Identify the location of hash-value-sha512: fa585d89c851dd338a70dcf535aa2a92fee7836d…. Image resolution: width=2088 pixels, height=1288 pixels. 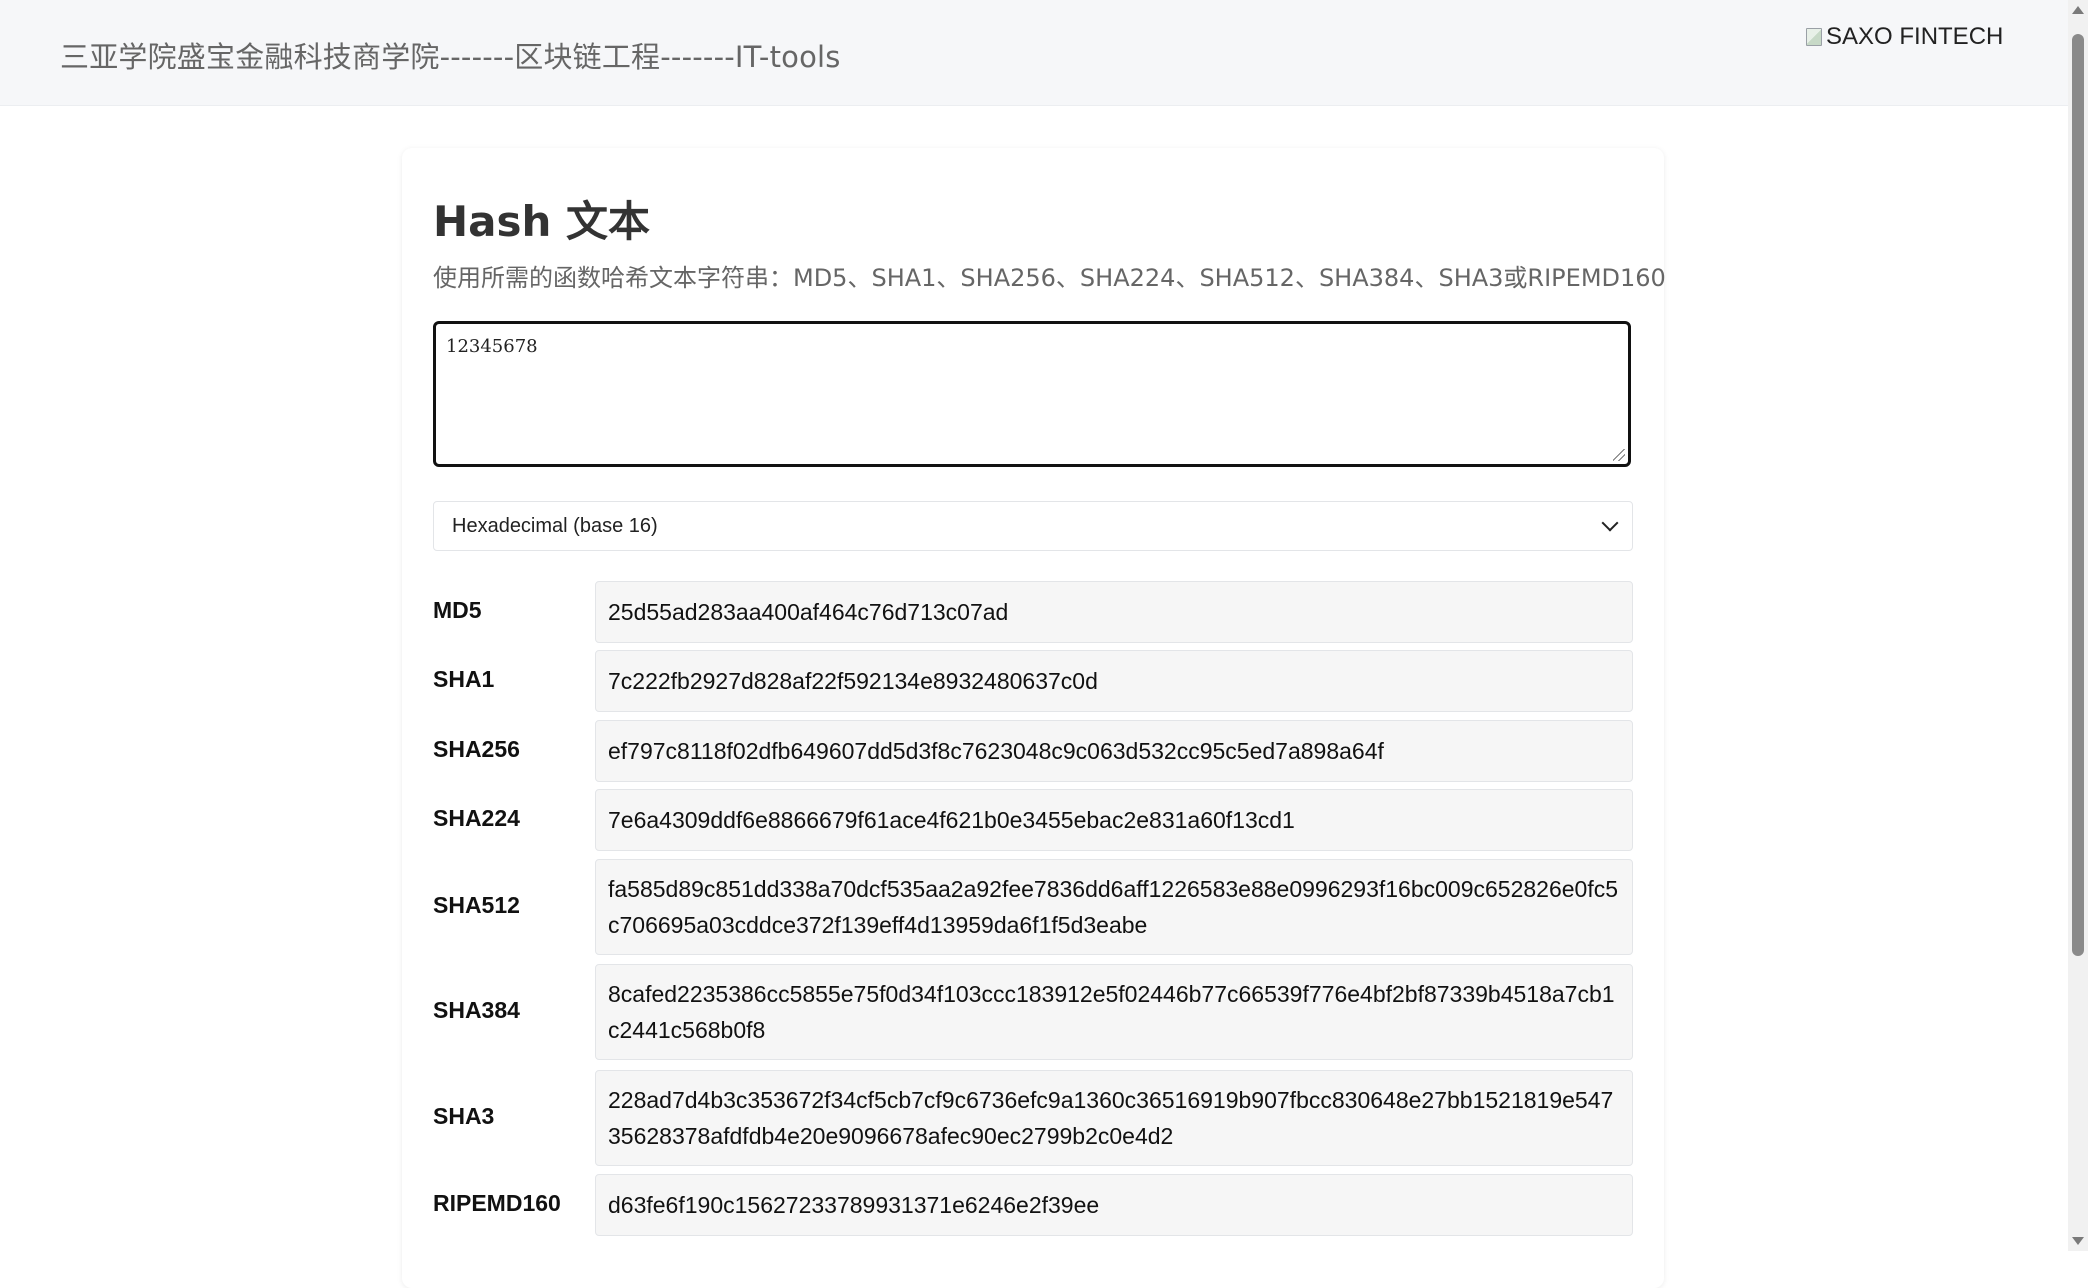
(1114, 907).